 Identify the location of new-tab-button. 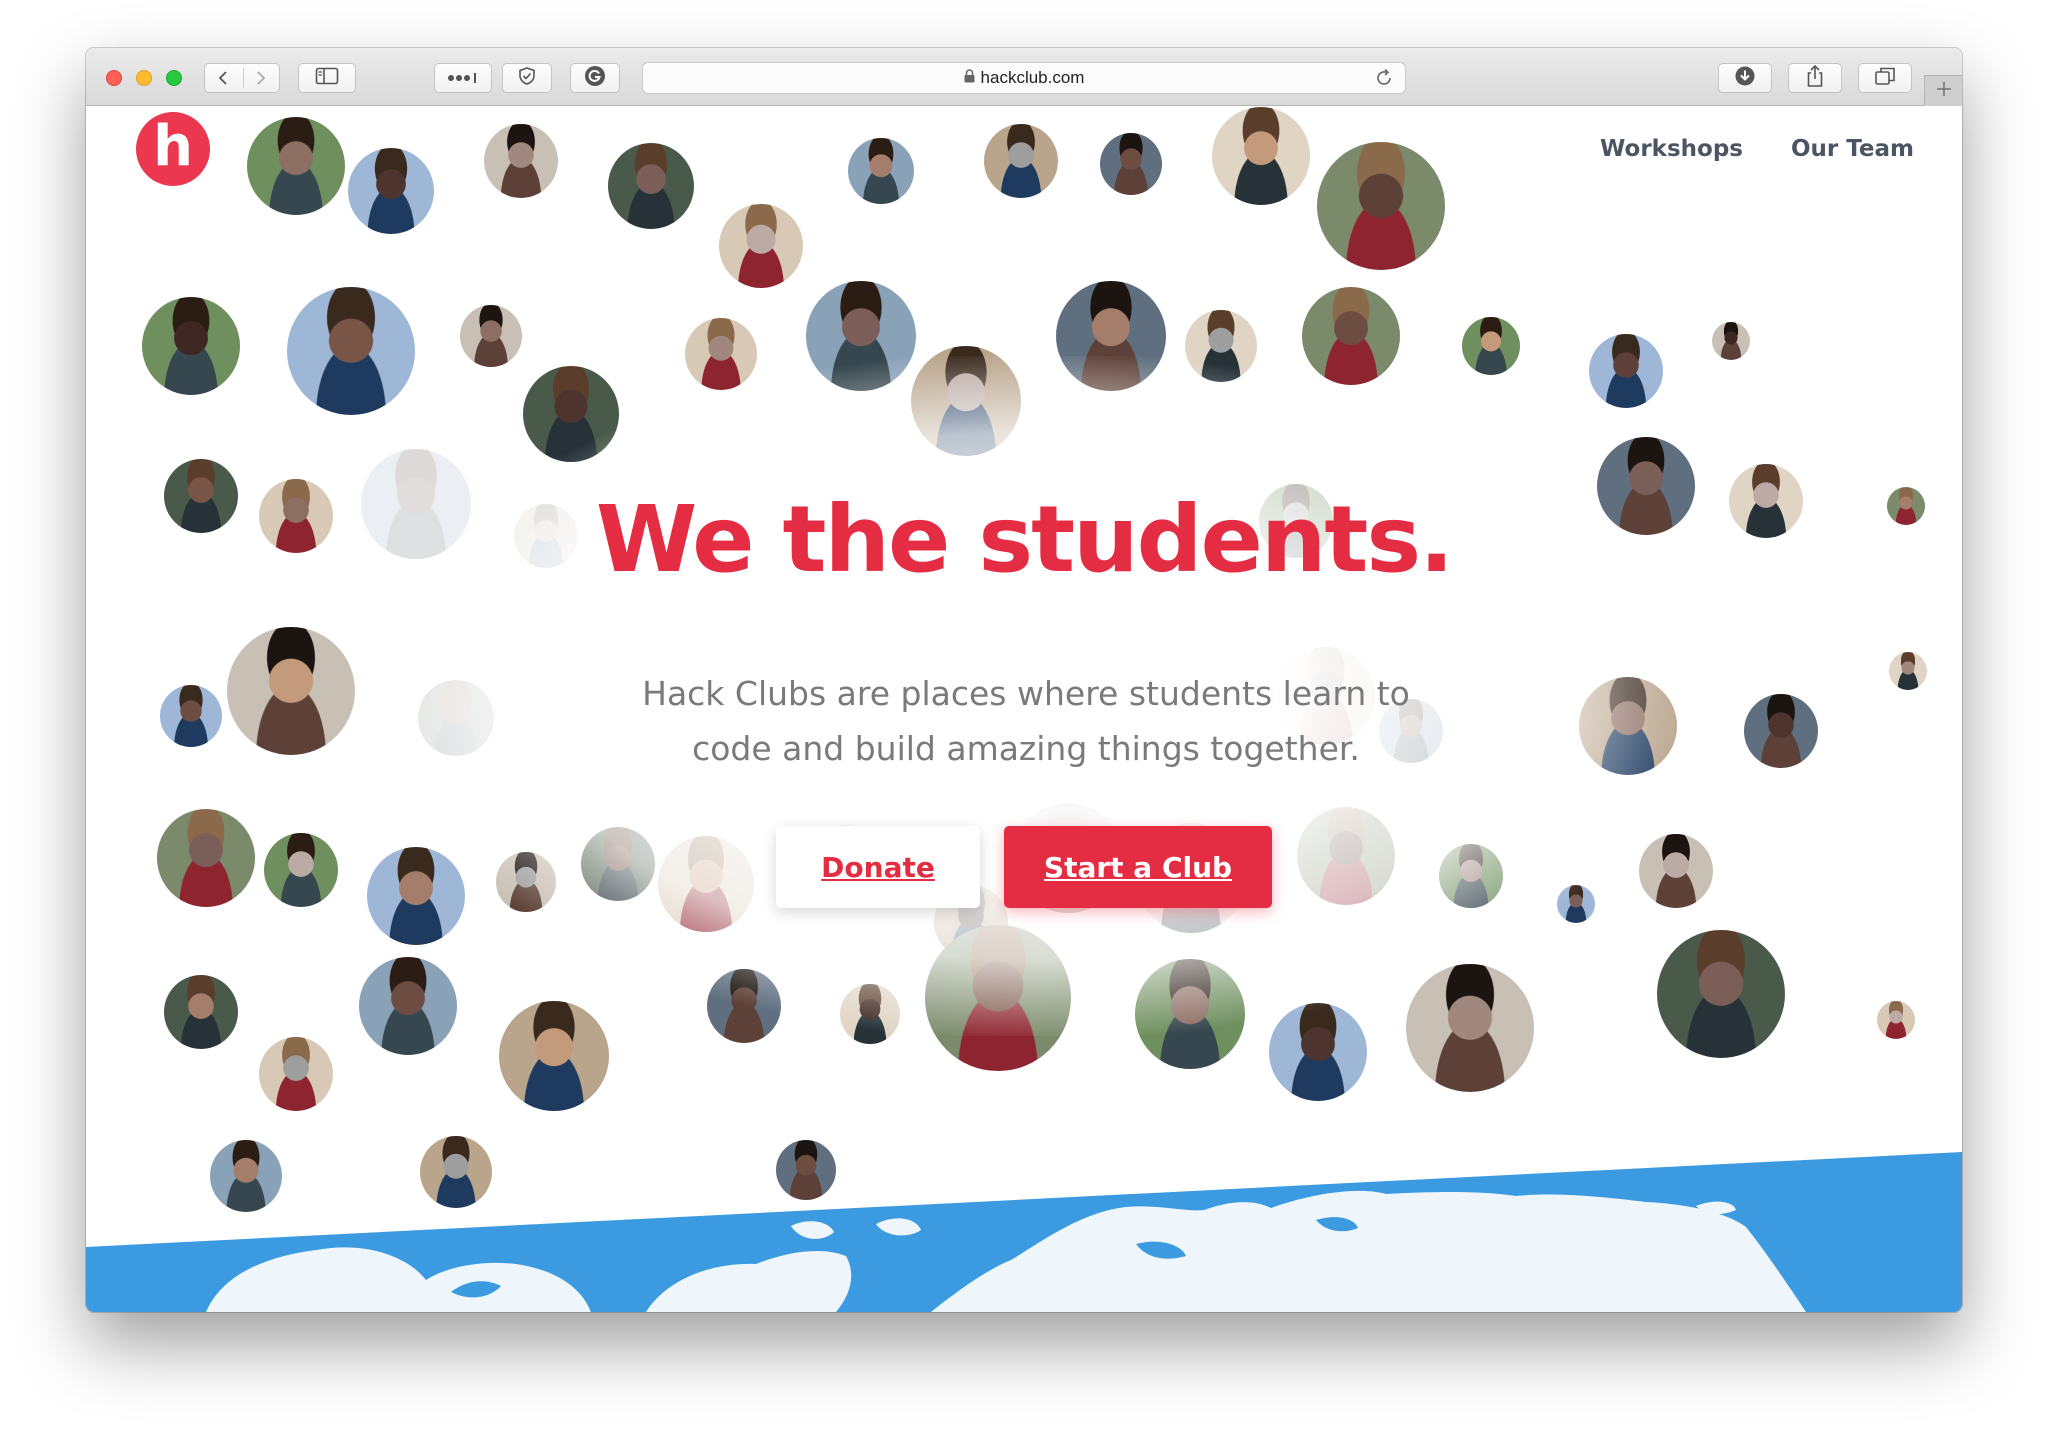
(1943, 90).